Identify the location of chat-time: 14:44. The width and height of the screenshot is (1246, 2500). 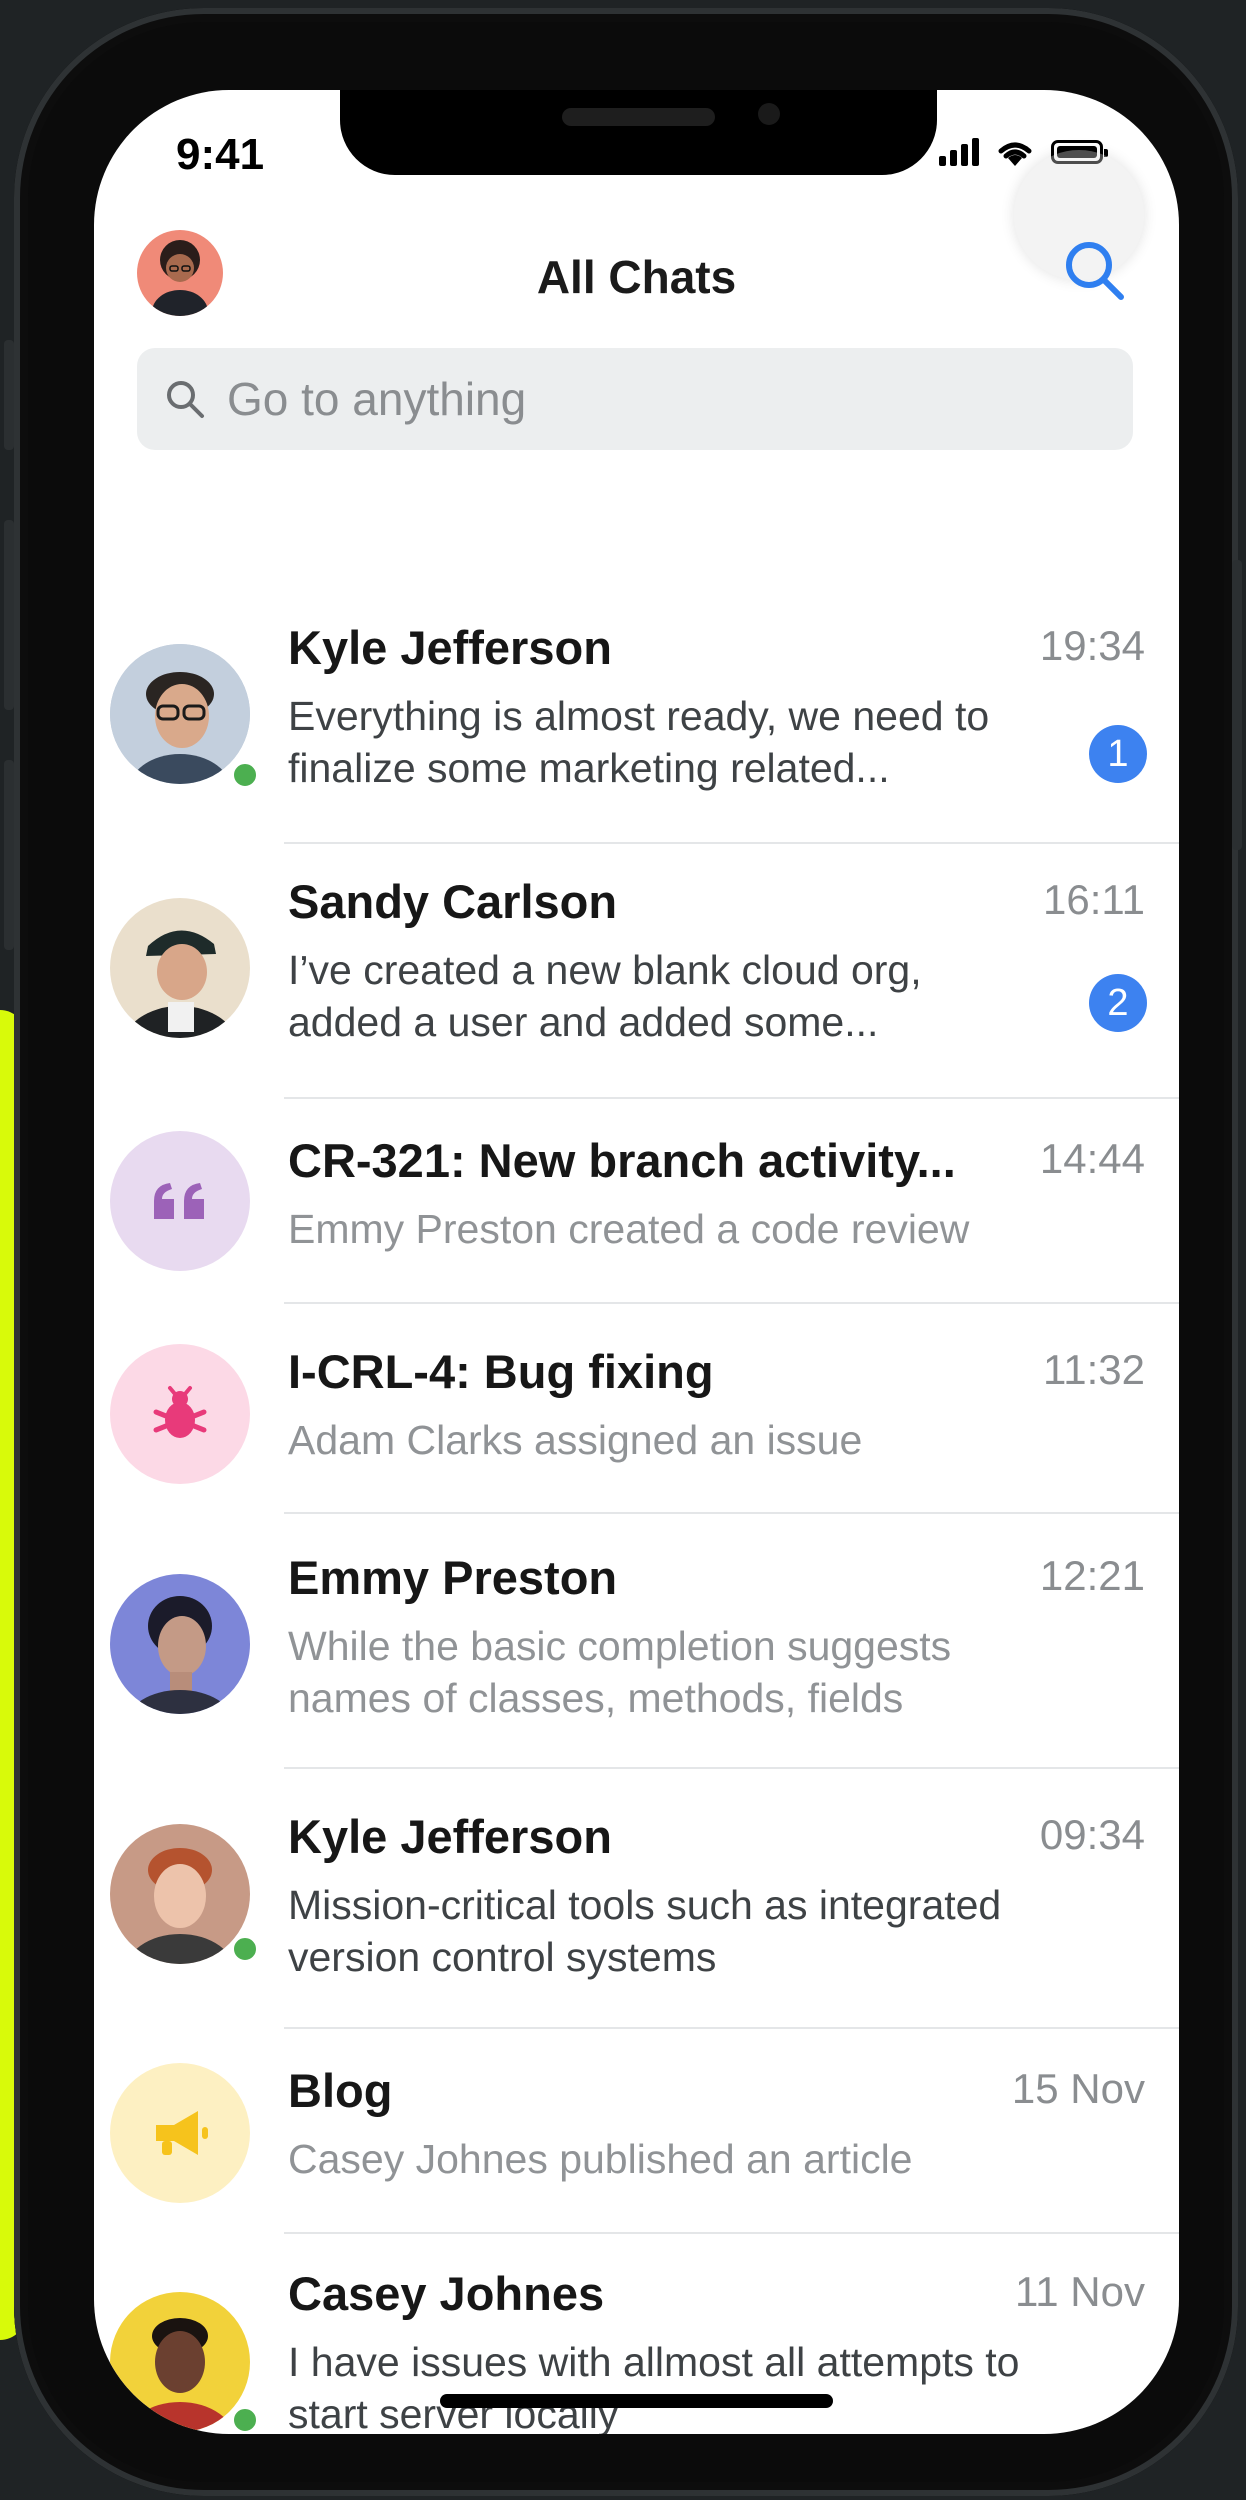
(1092, 1158).